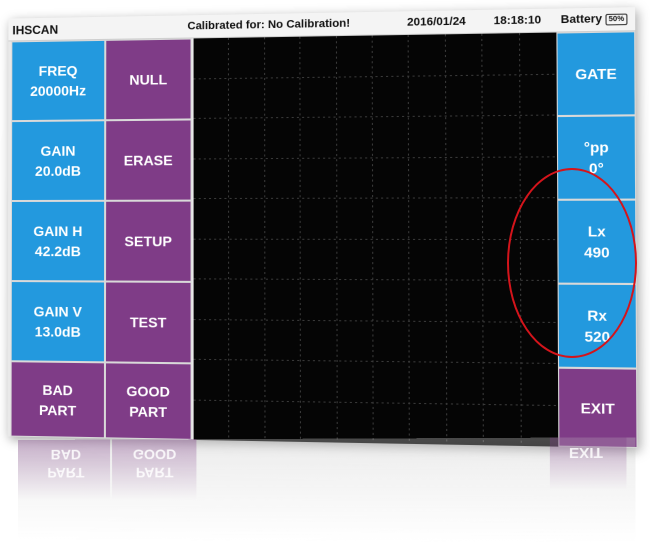 This screenshot has height=556, width=650. What do you see at coordinates (572, 263) in the screenshot?
I see `annotation-circle` at bounding box center [572, 263].